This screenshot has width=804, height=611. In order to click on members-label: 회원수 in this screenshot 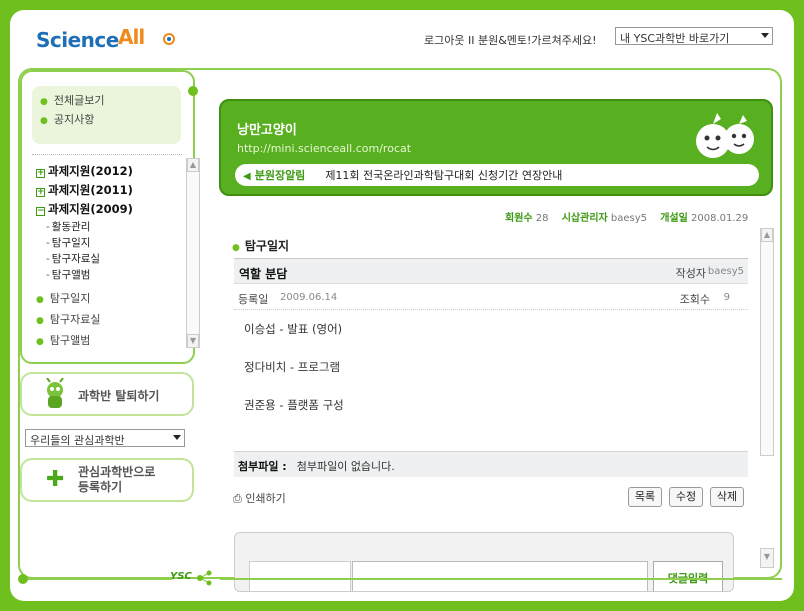, I will do `click(519, 218)`.